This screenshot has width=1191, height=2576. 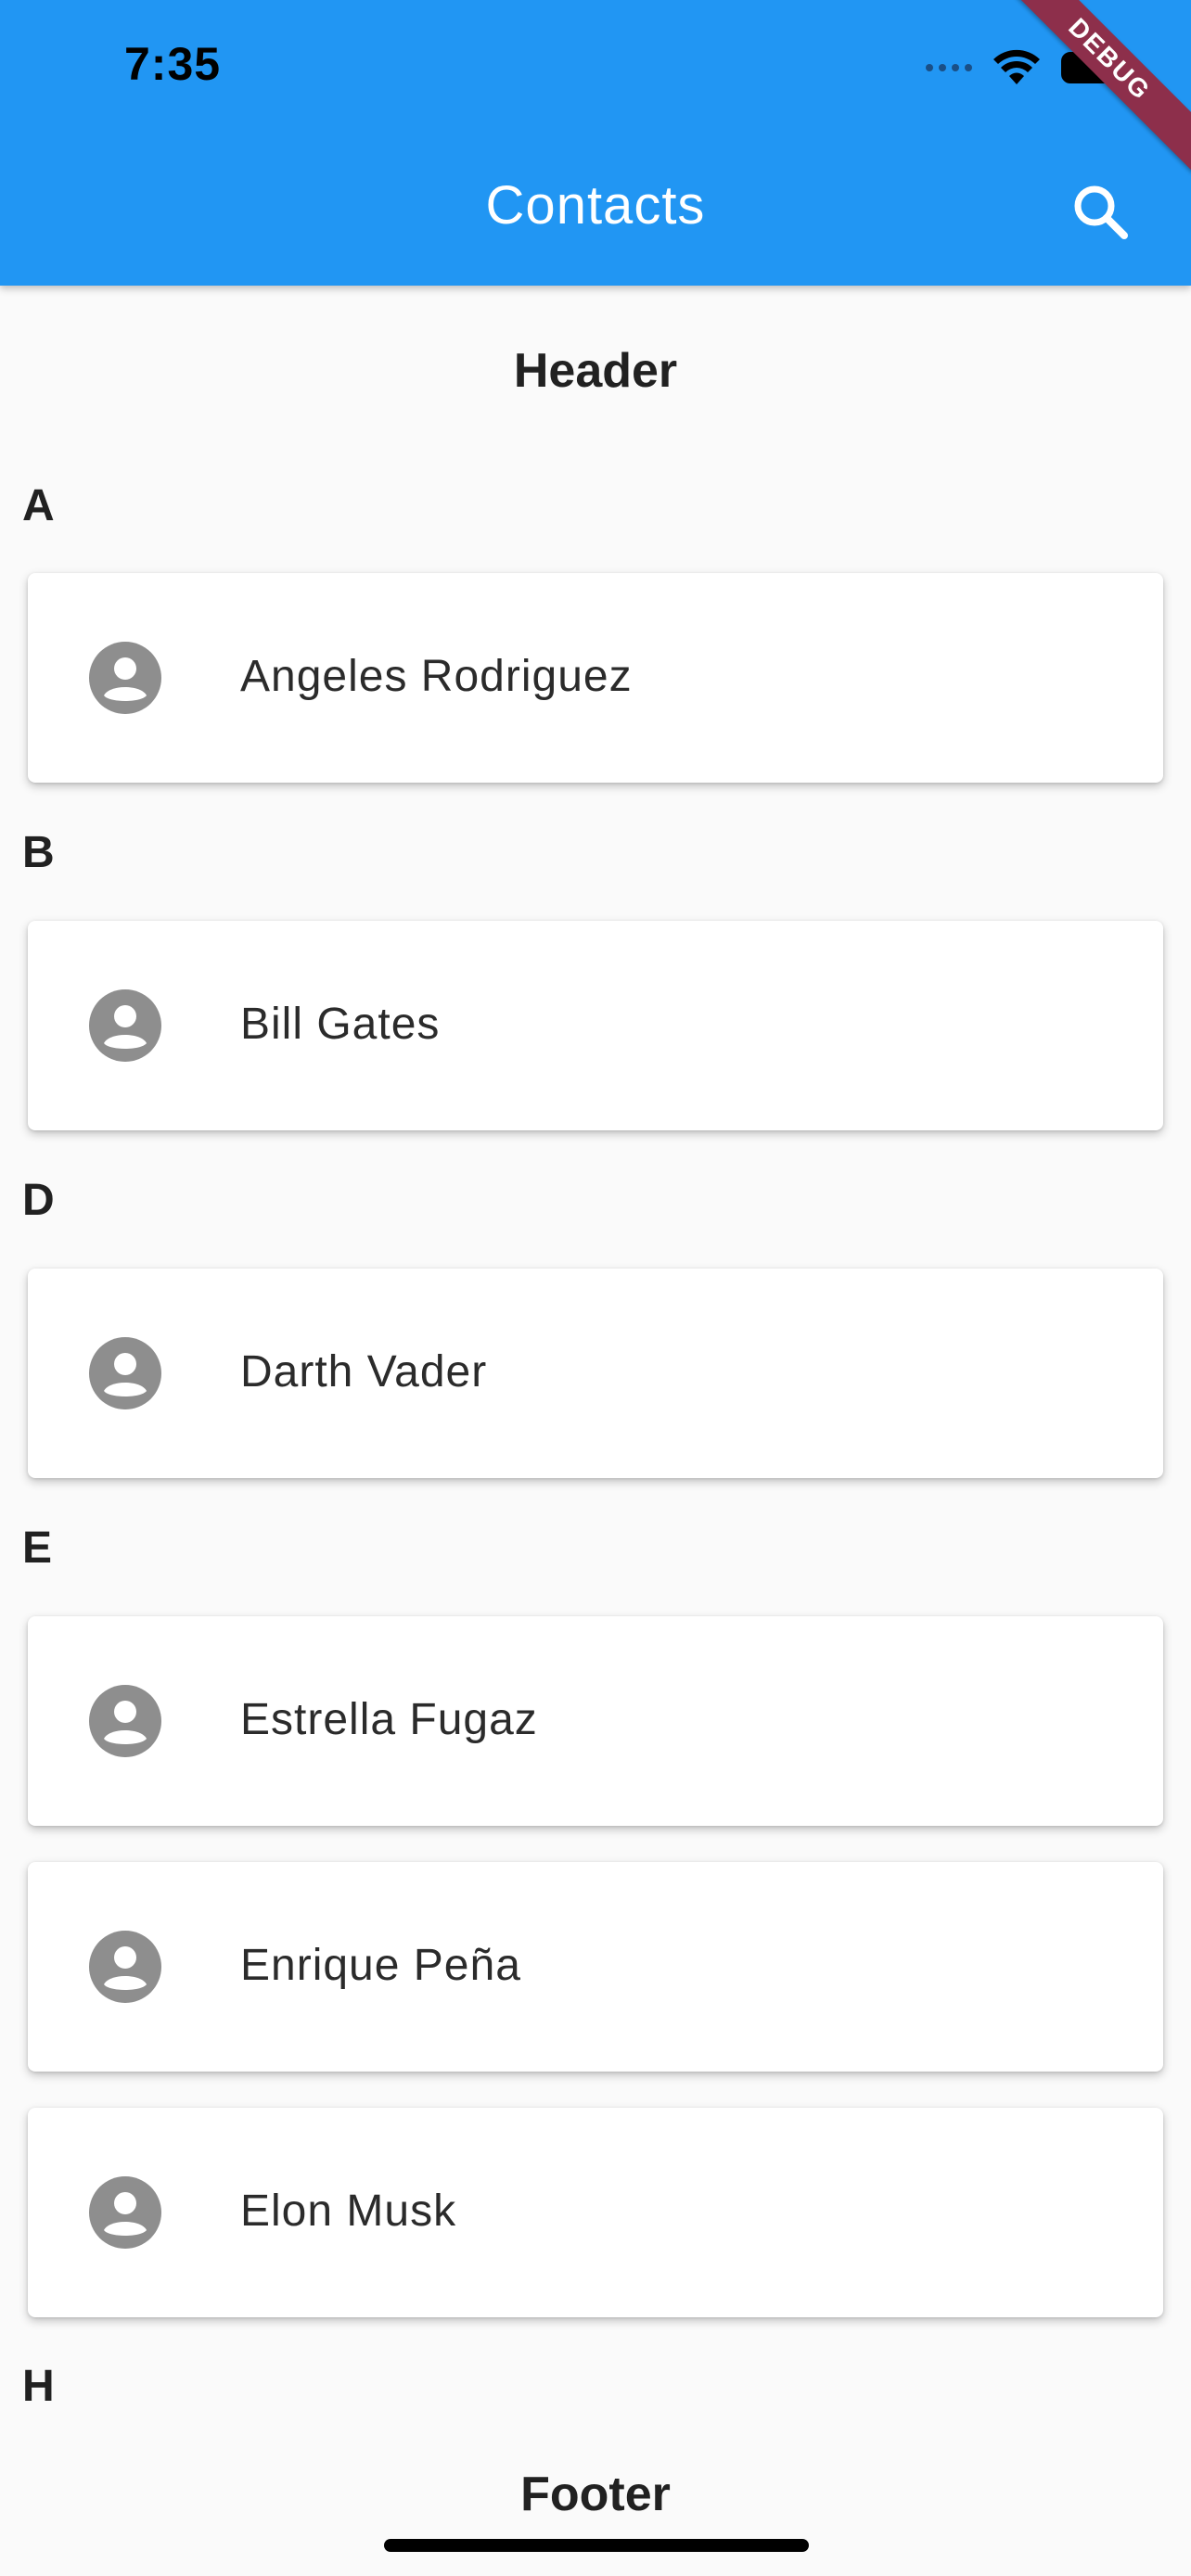 What do you see at coordinates (389, 1719) in the screenshot?
I see `contact-name: Estrella Fugaz` at bounding box center [389, 1719].